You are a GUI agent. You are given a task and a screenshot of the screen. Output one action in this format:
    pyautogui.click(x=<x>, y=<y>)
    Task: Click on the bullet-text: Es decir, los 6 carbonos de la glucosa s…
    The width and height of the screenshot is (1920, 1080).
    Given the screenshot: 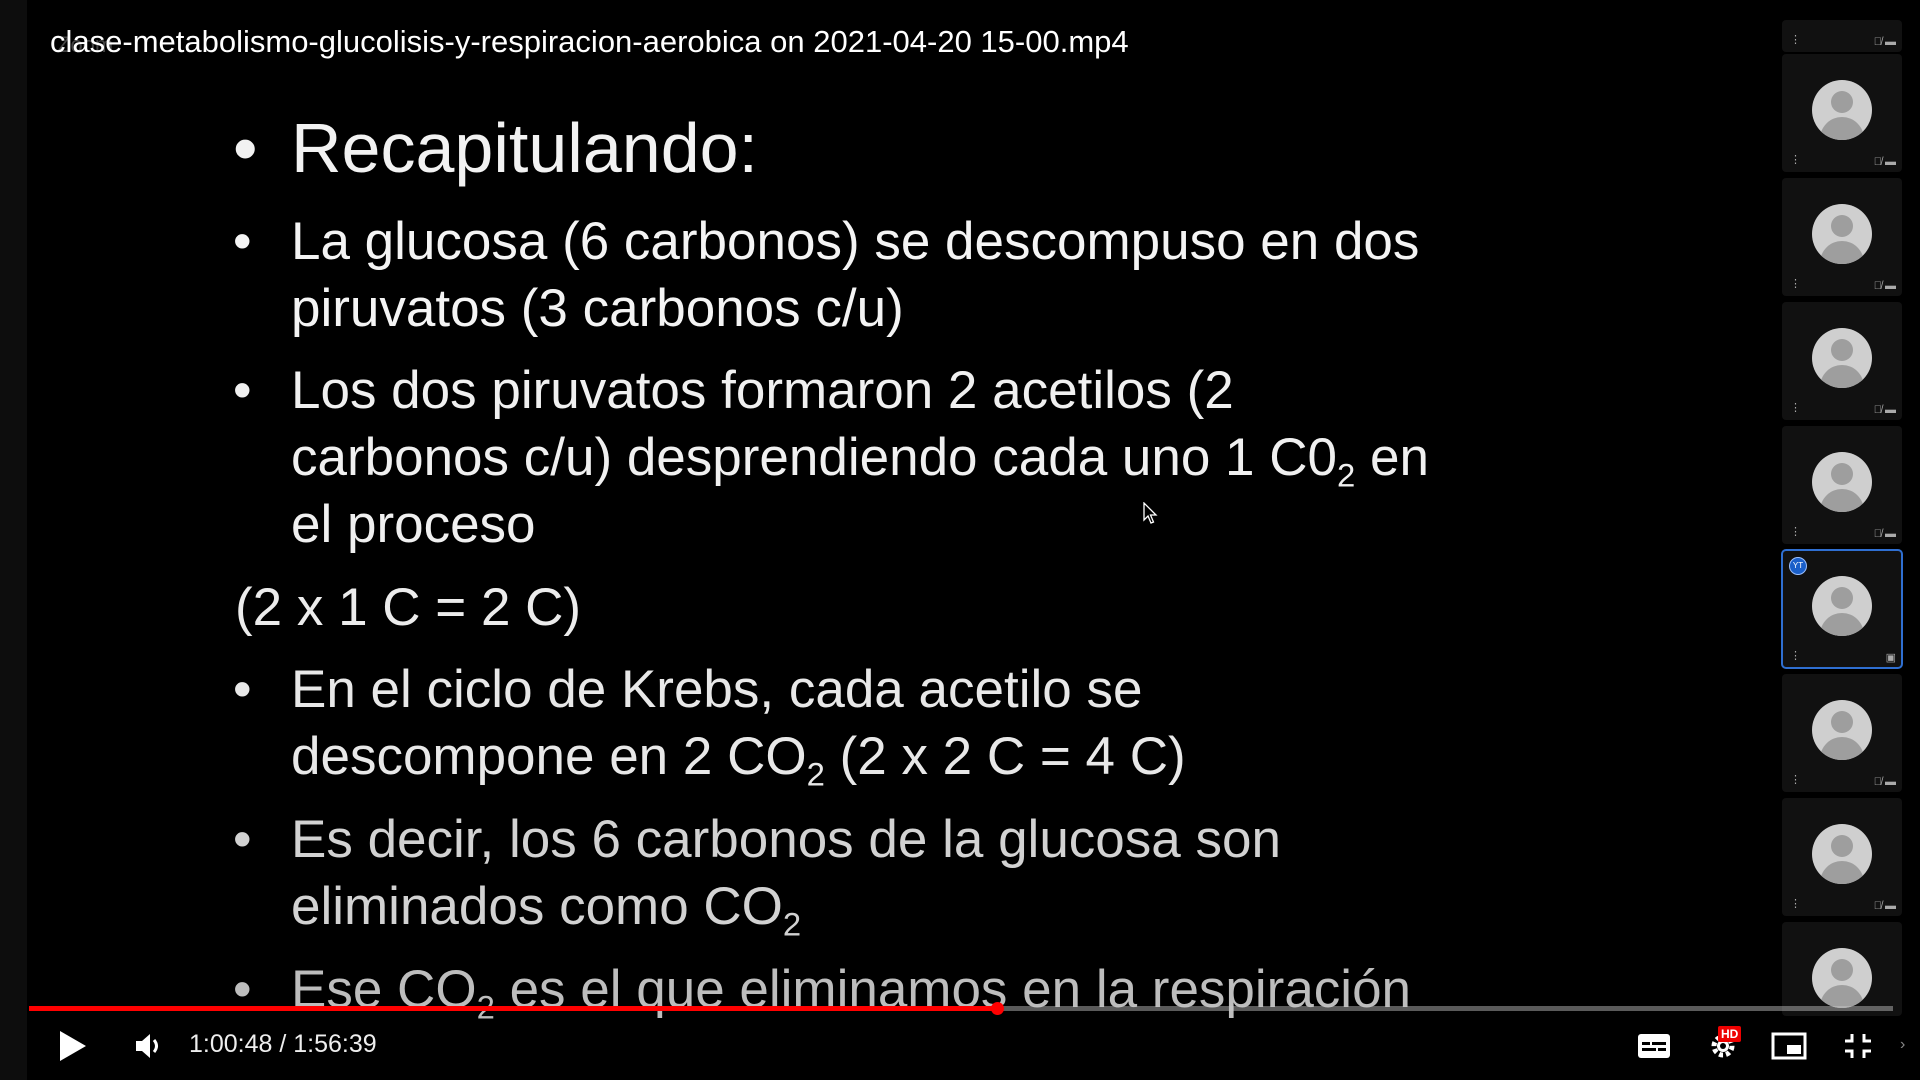 What is the action you would take?
    pyautogui.click(x=786, y=873)
    